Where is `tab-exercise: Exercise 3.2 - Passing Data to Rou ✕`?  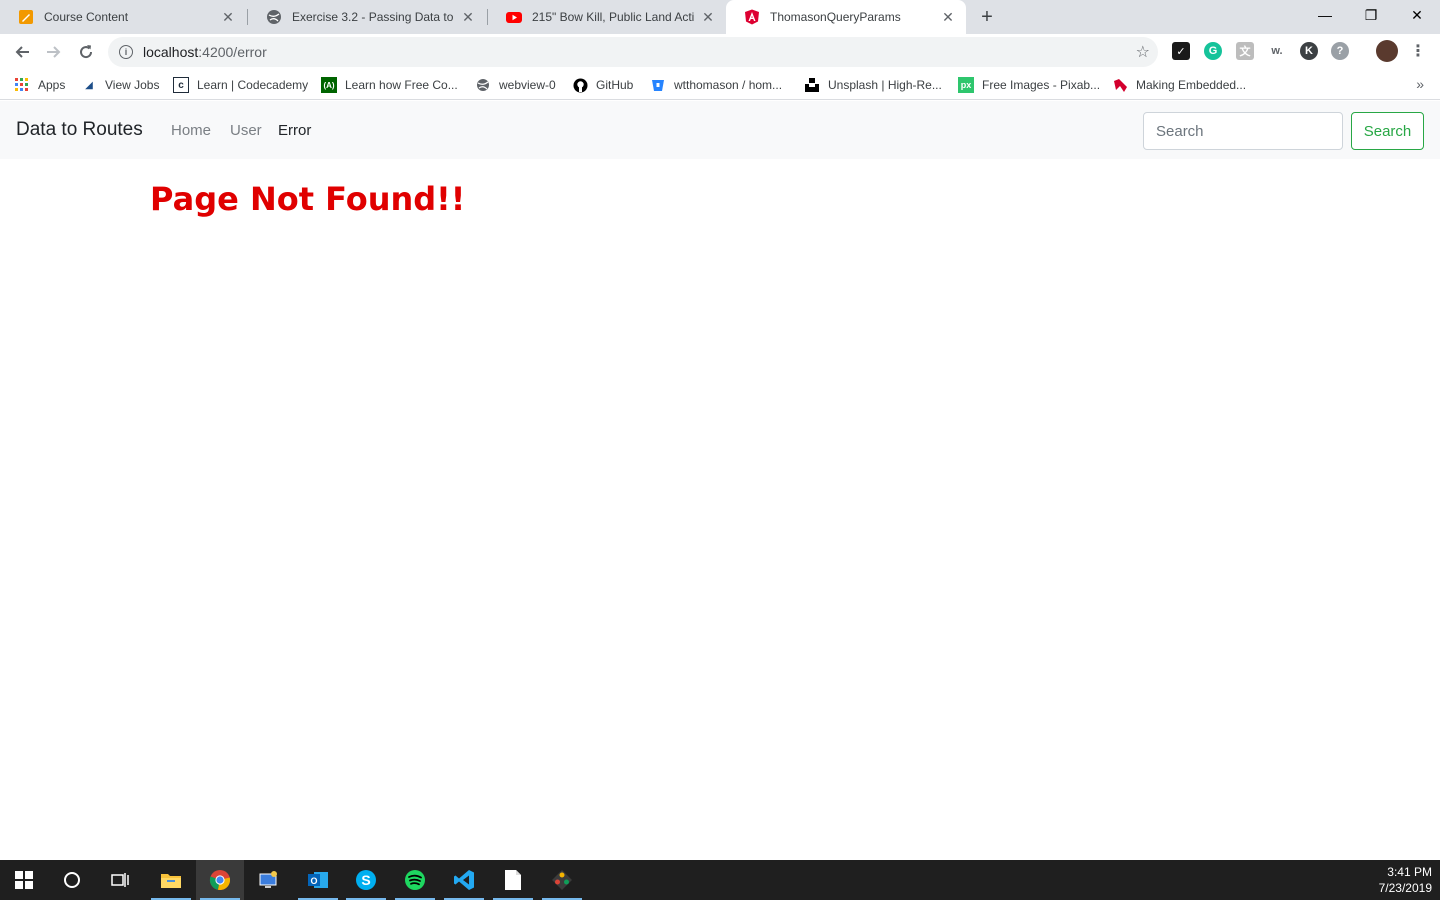 tab-exercise: Exercise 3.2 - Passing Data to Rou ✕ is located at coordinates (367, 17).